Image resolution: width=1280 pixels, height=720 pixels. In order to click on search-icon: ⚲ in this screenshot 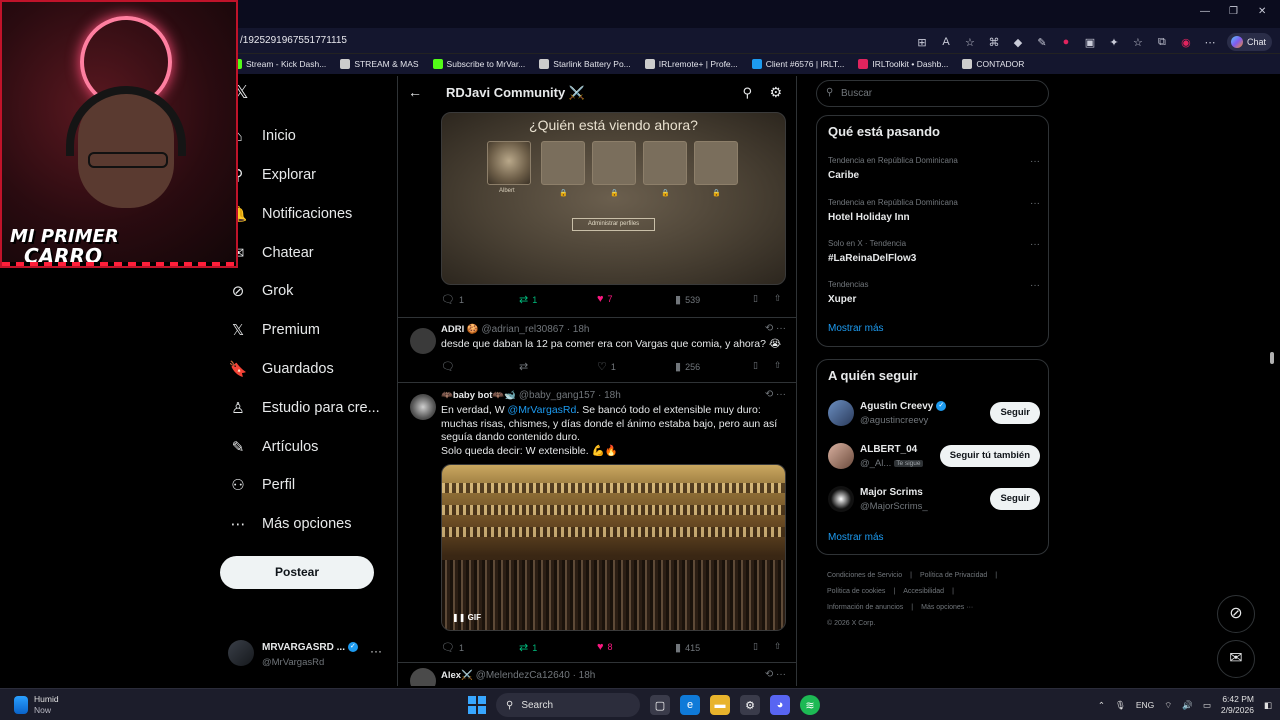, I will do `click(747, 93)`.